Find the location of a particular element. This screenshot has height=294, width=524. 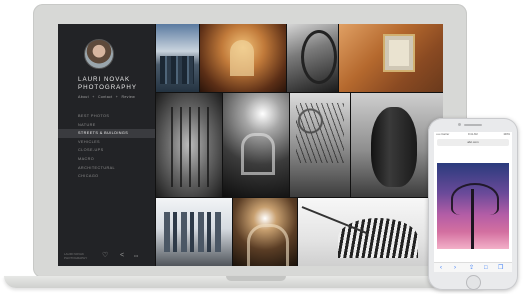

avatar is located at coordinates (99, 54).